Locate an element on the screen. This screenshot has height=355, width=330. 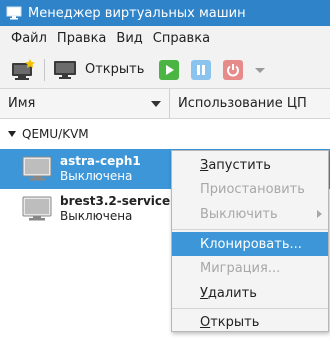
menu-item-run: Запустить is located at coordinates (250, 165).